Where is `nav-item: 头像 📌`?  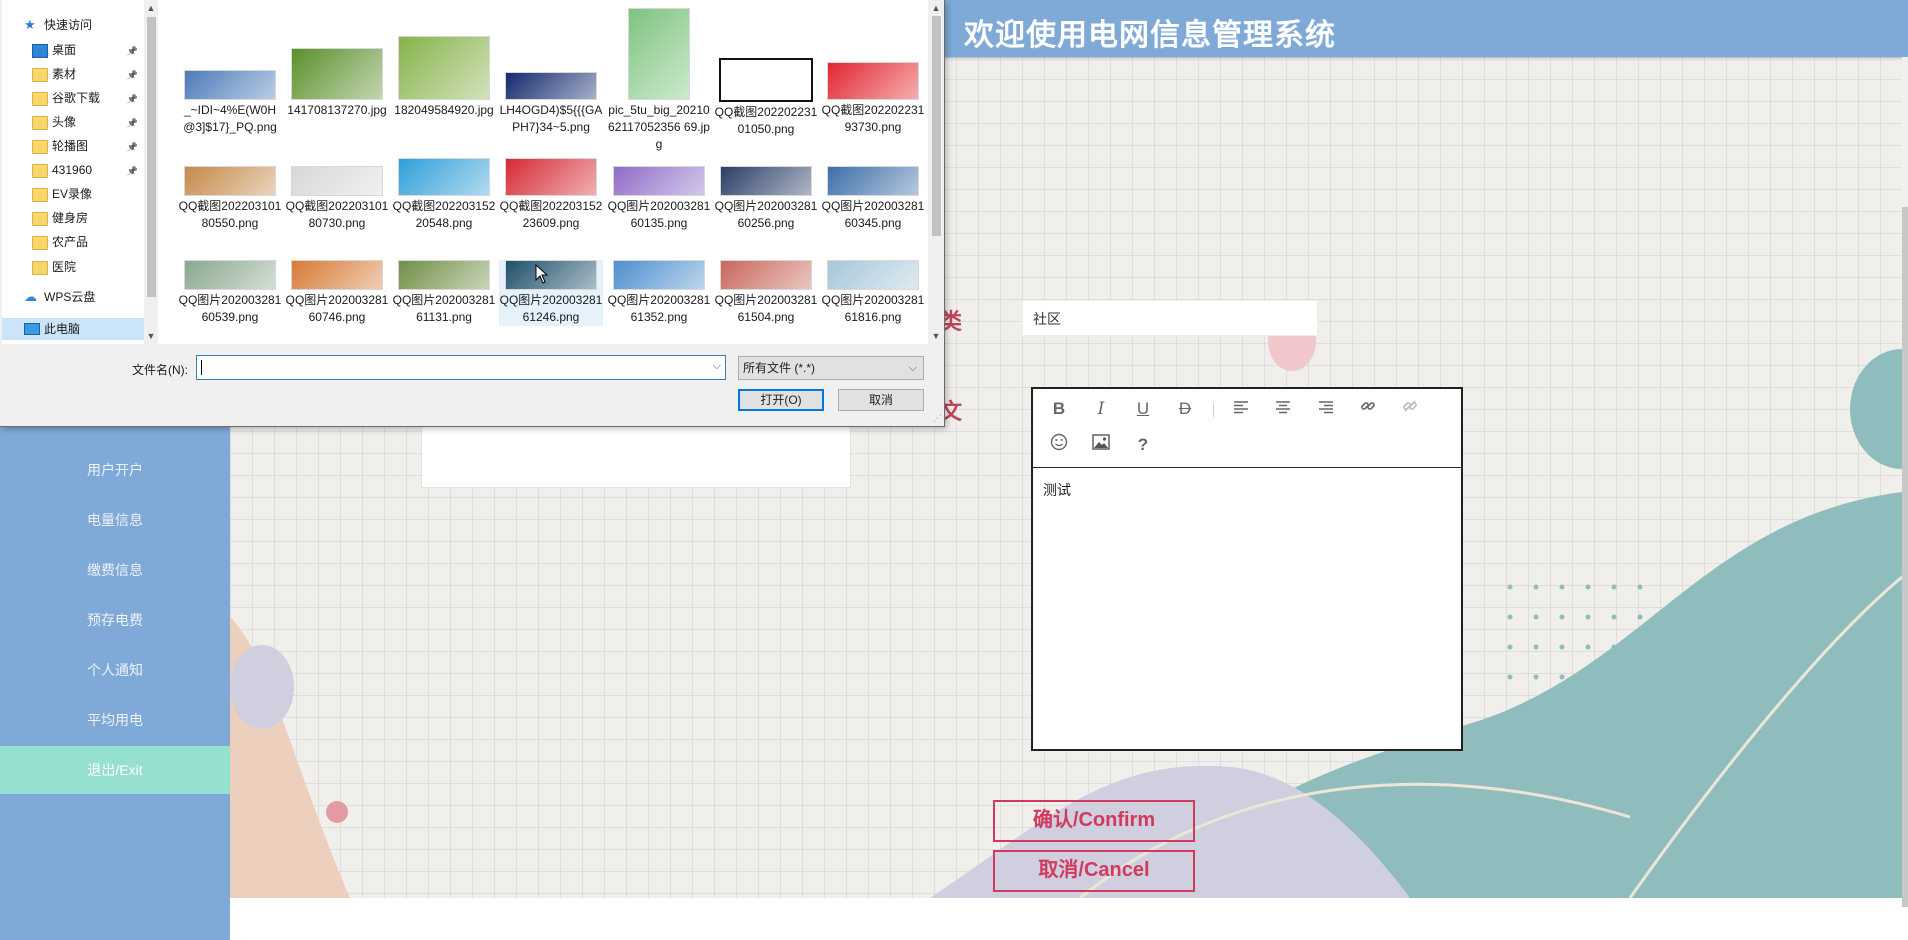
nav-item: 头像 📌 is located at coordinates (73, 122).